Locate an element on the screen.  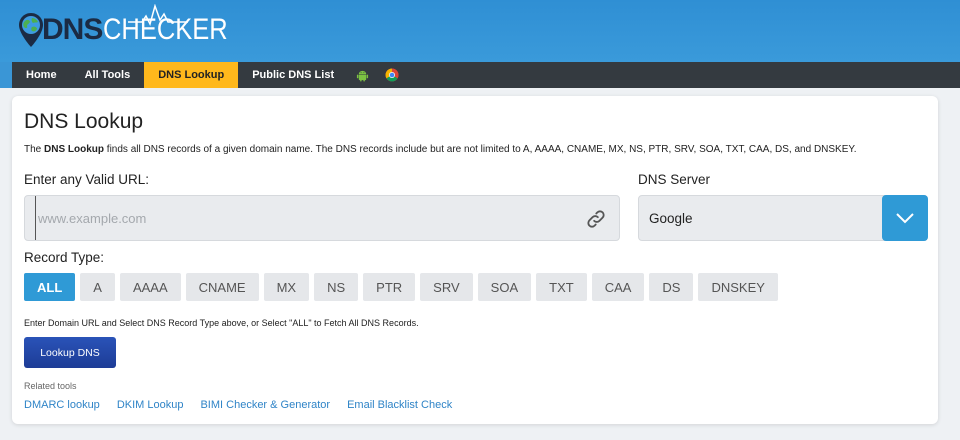
description-prefix: The is located at coordinates (34, 149).